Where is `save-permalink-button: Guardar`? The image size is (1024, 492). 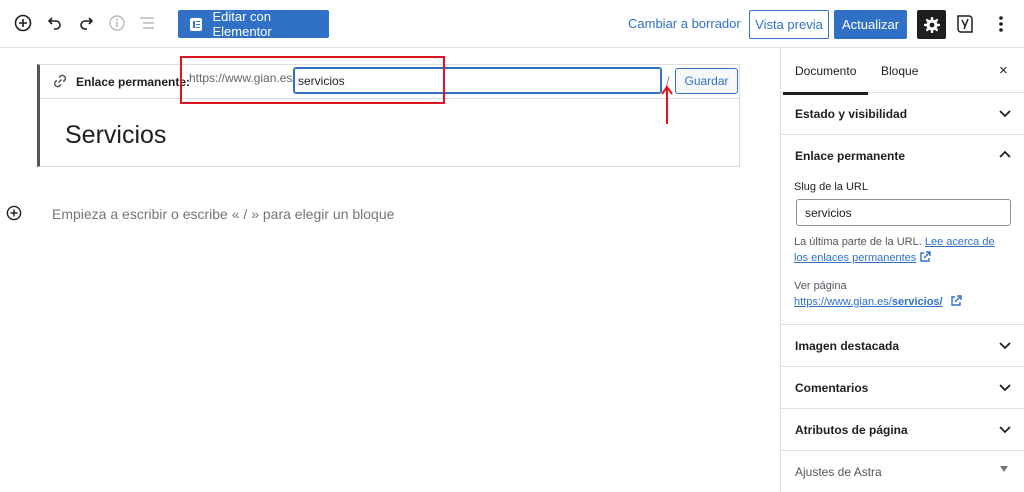
save-permalink-button: Guardar is located at coordinates (706, 81).